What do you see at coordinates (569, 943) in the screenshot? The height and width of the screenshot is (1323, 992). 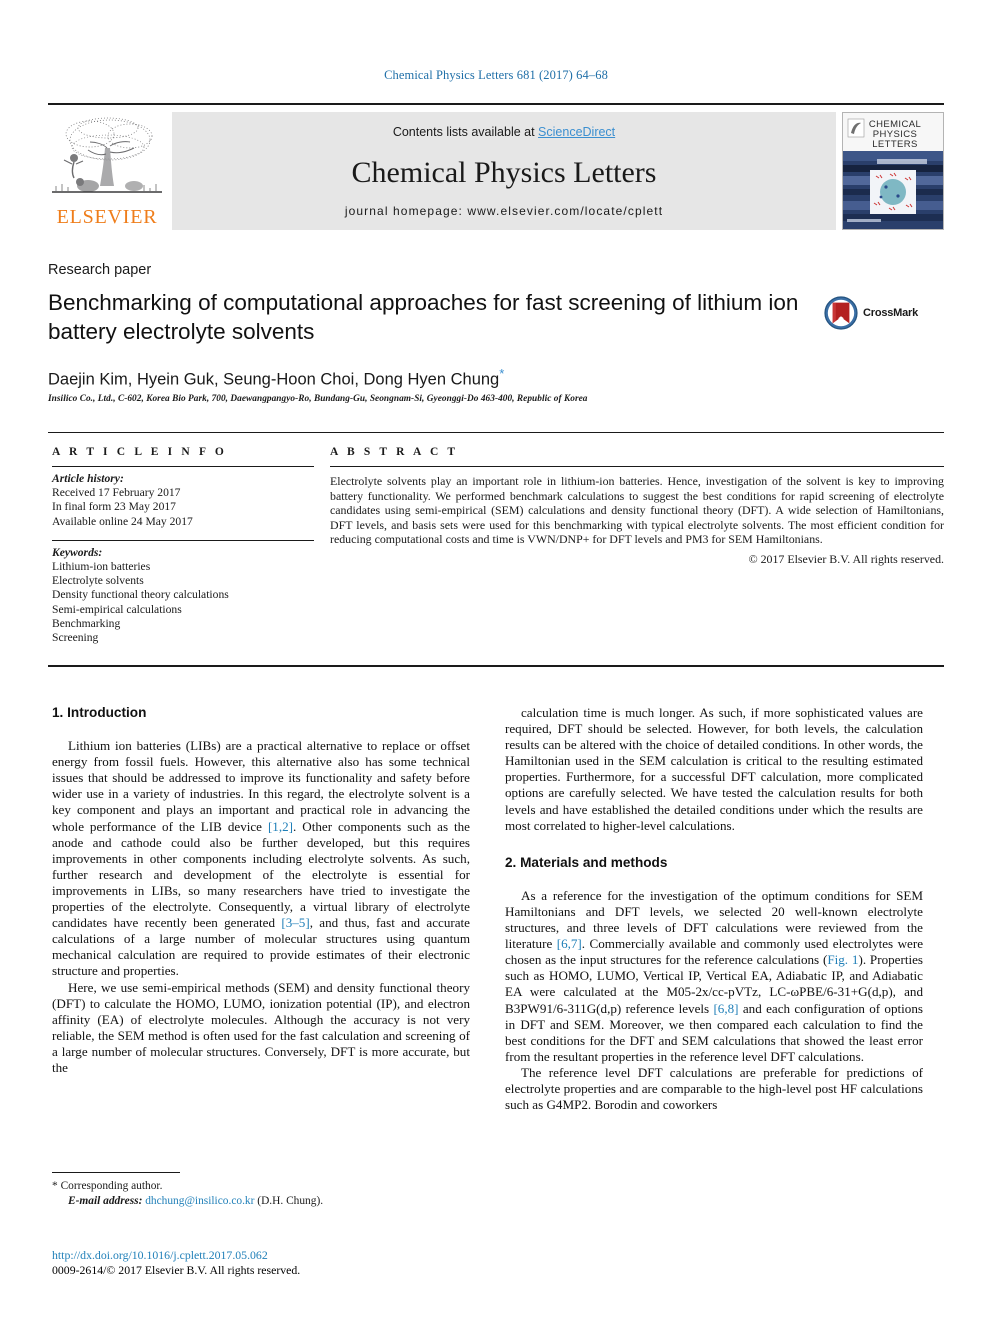 I see `citation-ref-6-7: [6,7]` at bounding box center [569, 943].